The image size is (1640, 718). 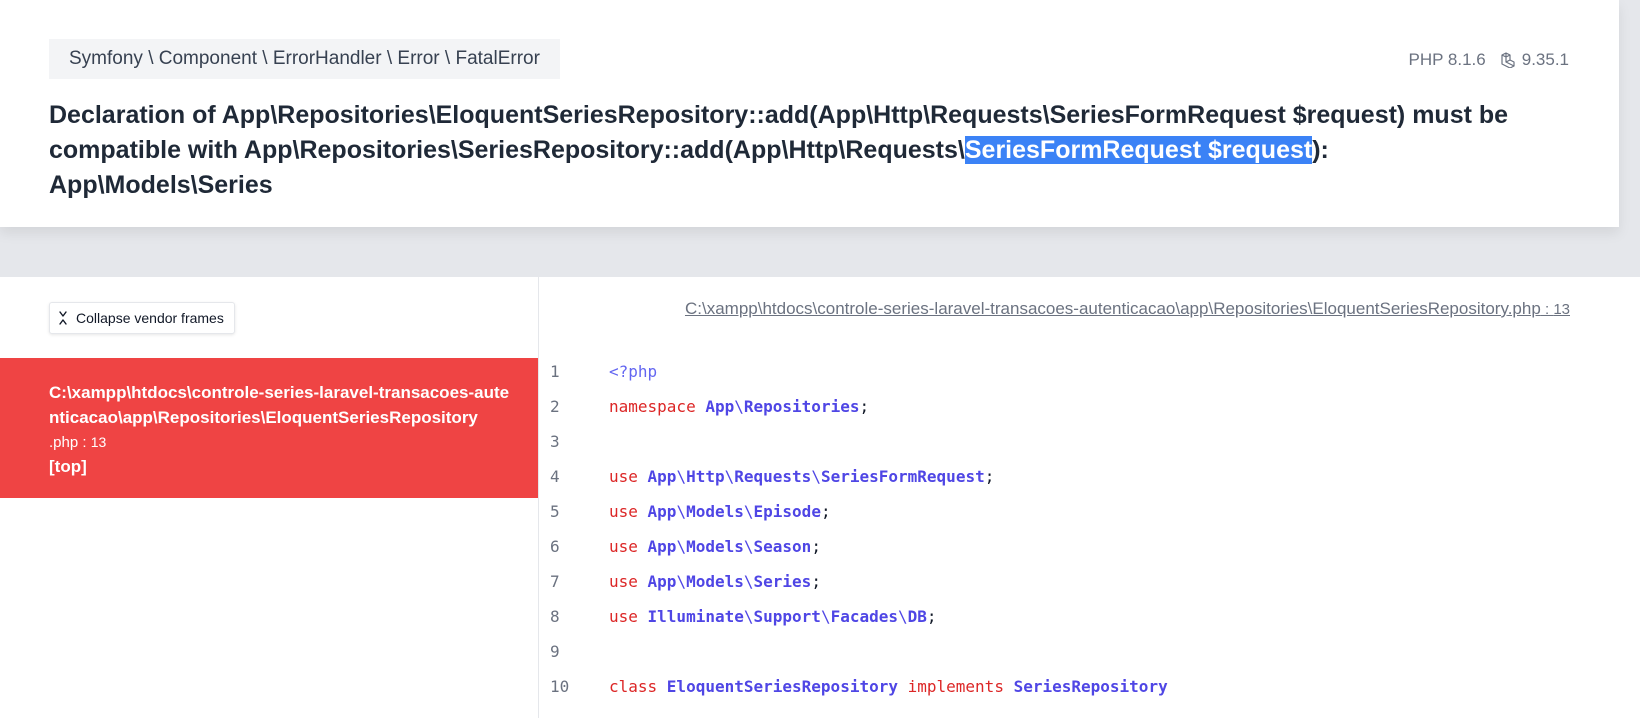 I want to click on line-source: use App\Models\Series;, so click(x=715, y=581).